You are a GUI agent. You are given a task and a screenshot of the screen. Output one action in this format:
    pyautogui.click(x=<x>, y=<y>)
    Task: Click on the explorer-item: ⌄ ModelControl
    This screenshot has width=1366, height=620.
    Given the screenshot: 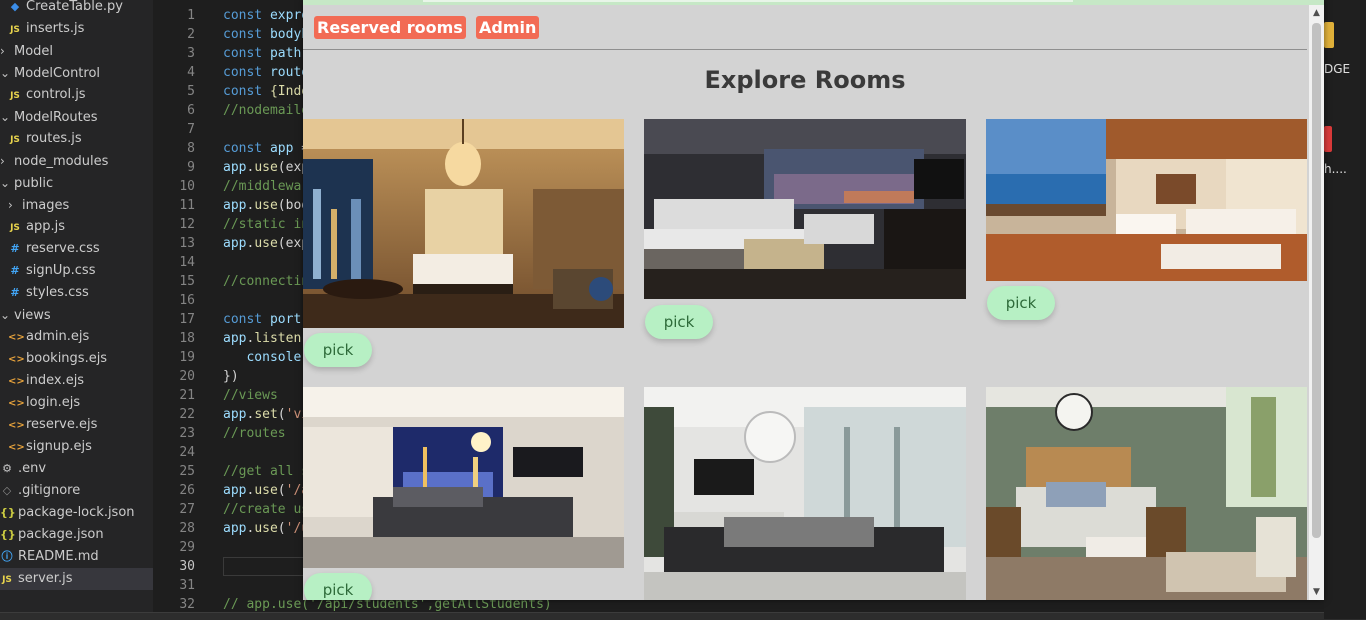 What is the action you would take?
    pyautogui.click(x=76, y=73)
    